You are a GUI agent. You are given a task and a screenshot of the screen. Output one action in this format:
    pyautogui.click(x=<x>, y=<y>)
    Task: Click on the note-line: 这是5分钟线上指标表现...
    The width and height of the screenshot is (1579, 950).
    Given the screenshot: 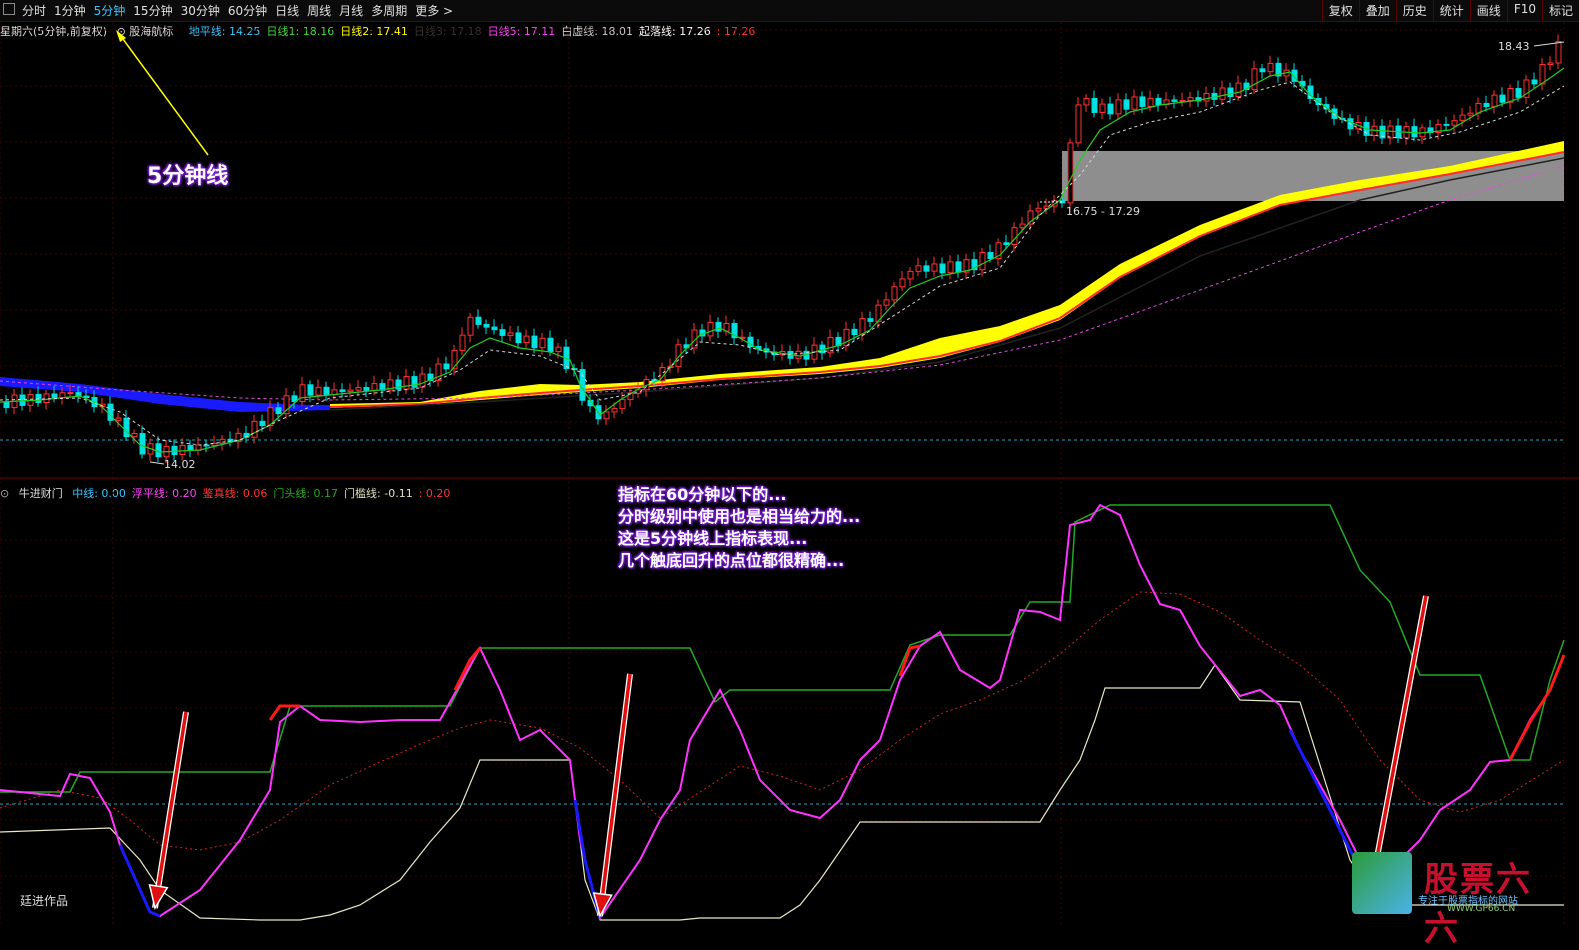 What is the action you would take?
    pyautogui.click(x=713, y=538)
    